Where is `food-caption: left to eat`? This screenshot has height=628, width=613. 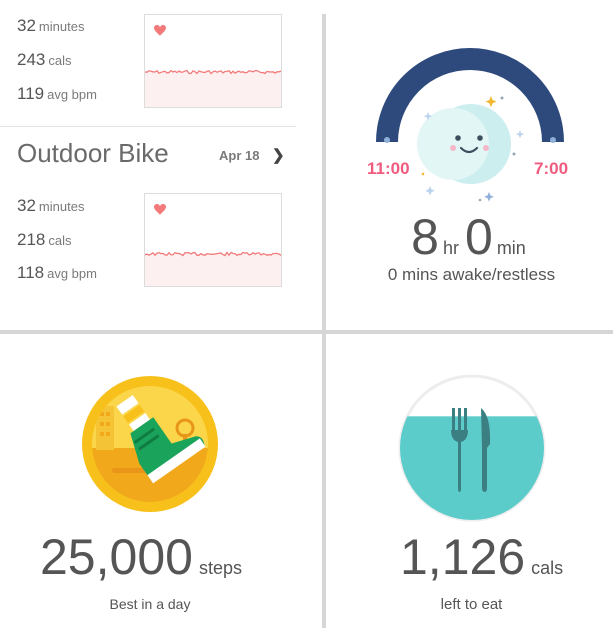
food-caption: left to eat is located at coordinates (471, 604).